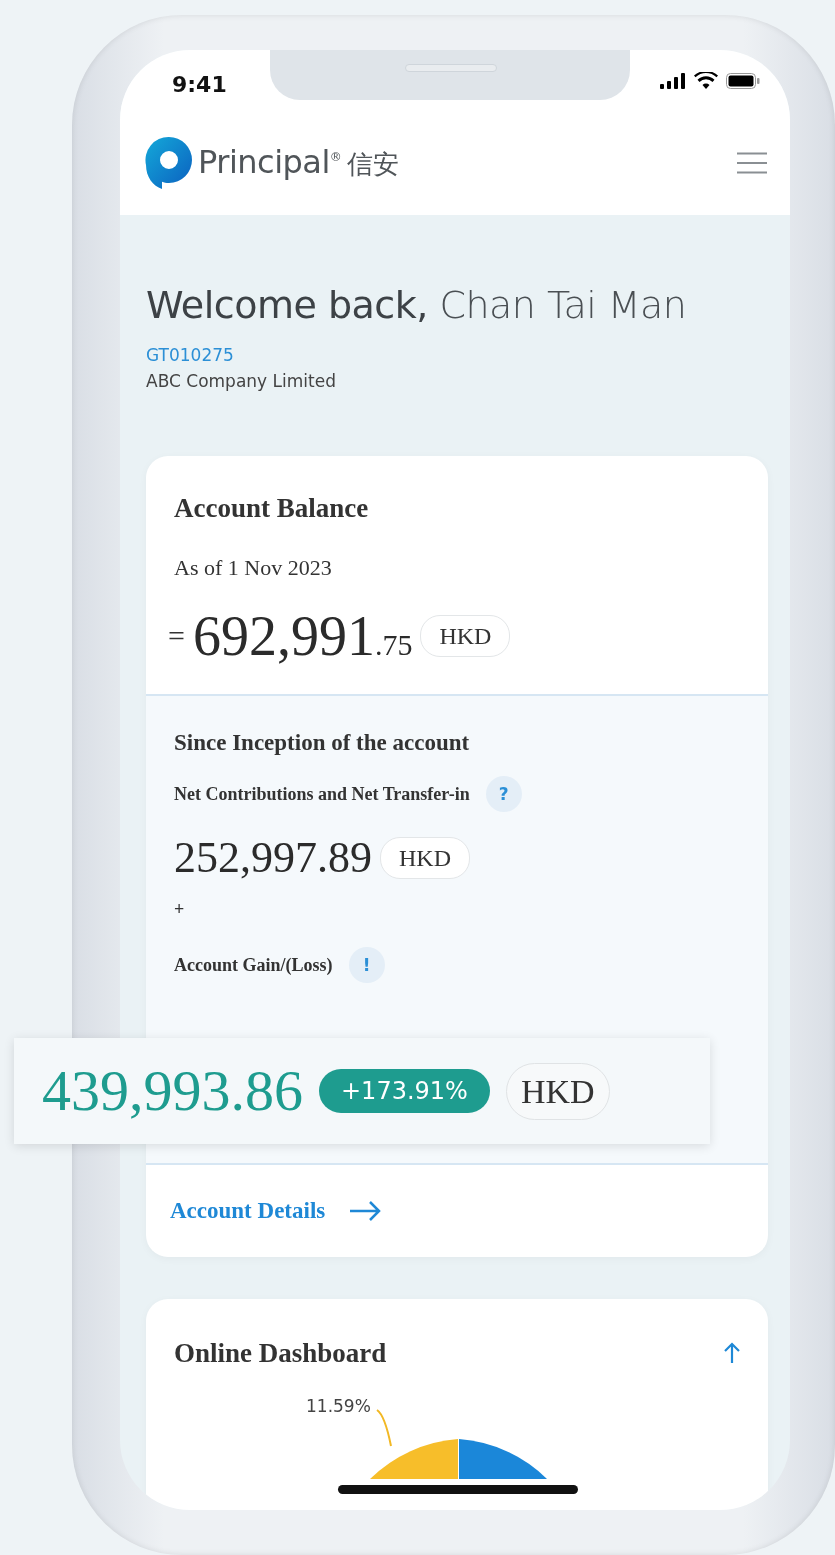 Image resolution: width=835 pixels, height=1555 pixels. What do you see at coordinates (673, 80) in the screenshot?
I see `signal-icon` at bounding box center [673, 80].